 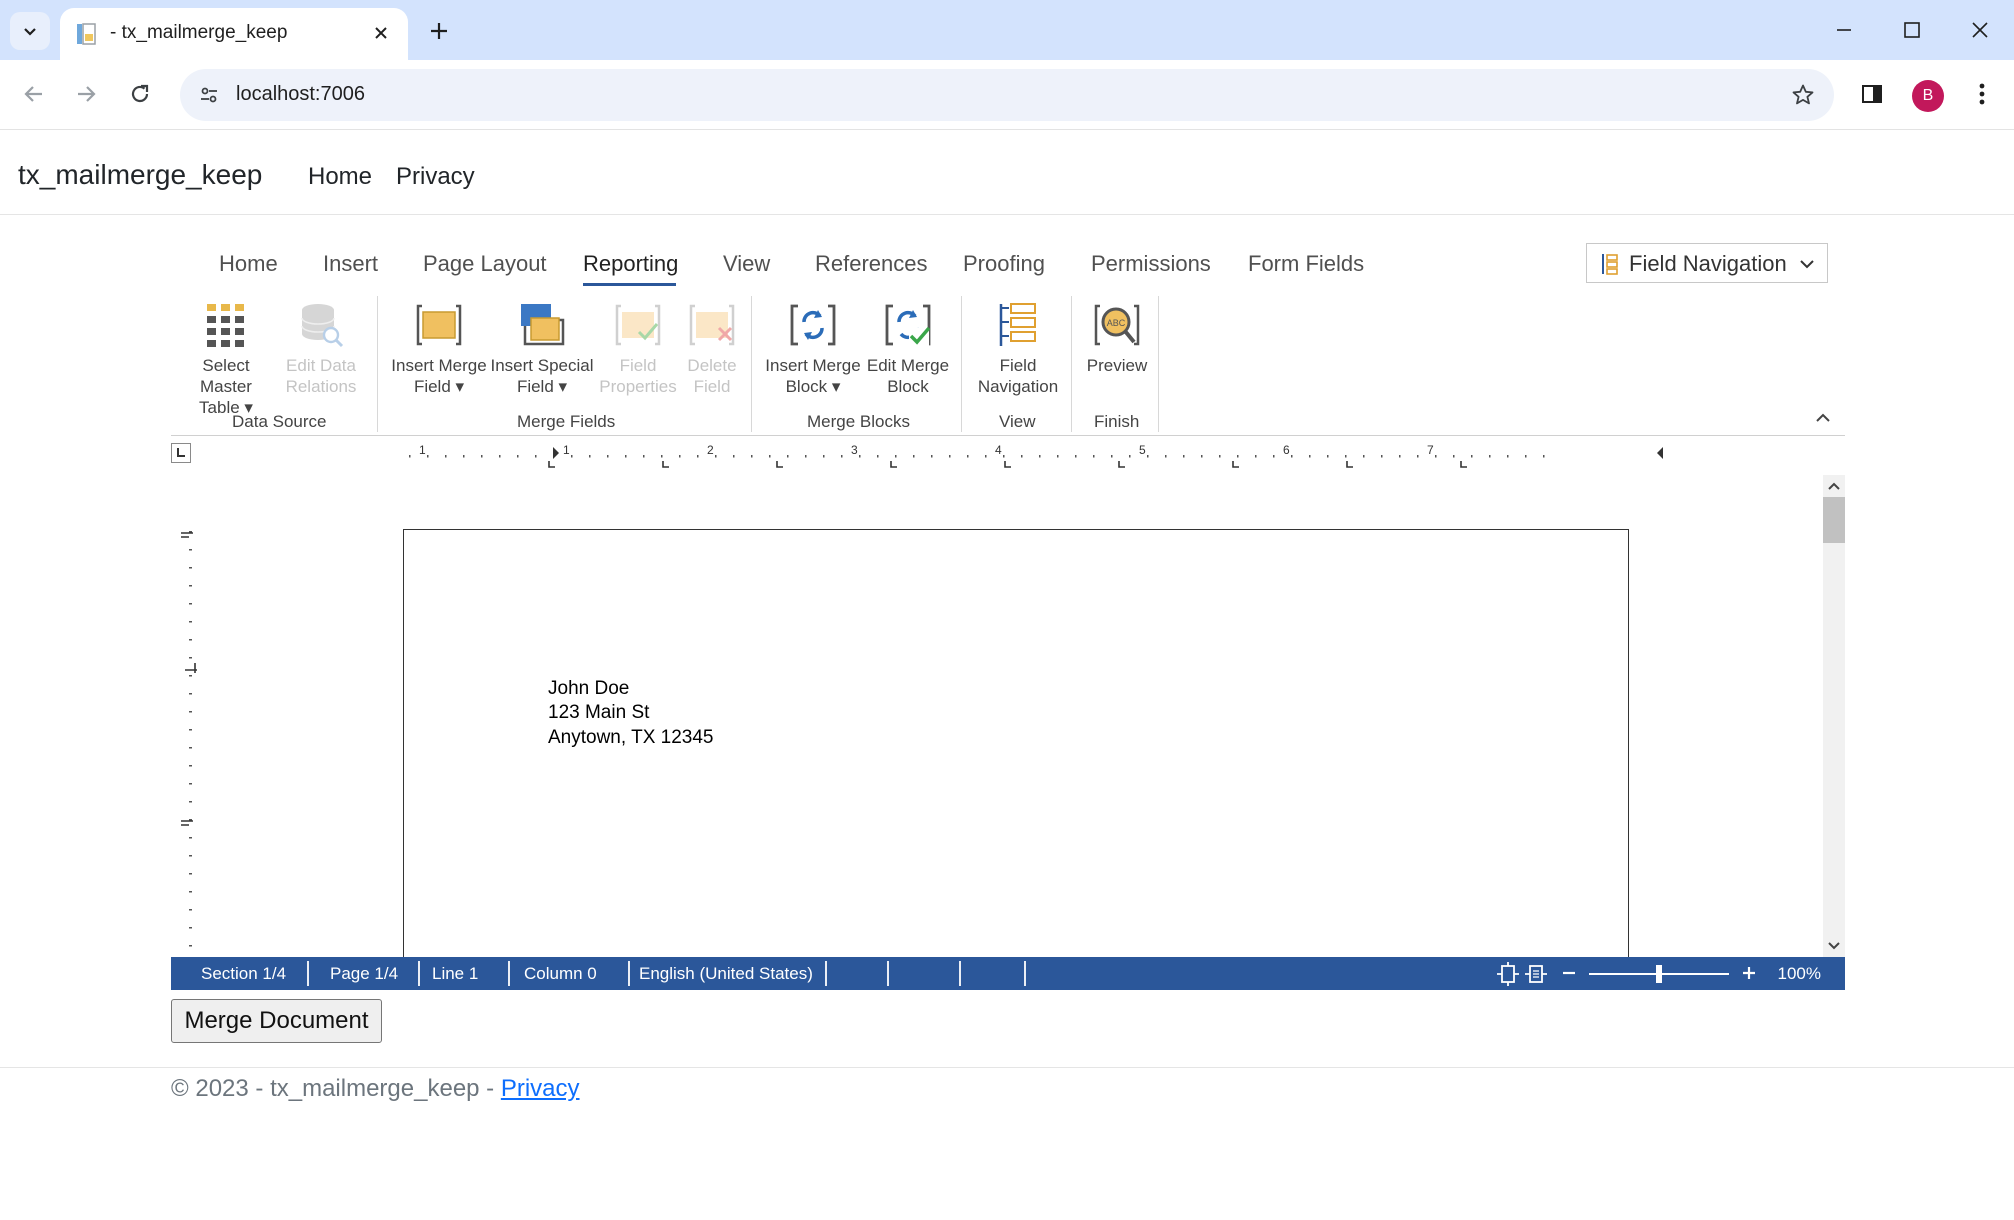 I want to click on scroll-up-icon, so click(x=1834, y=486).